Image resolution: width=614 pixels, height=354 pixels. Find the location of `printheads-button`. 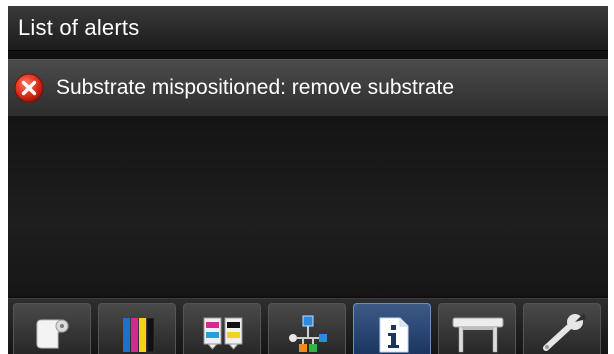

printheads-button is located at coordinates (222, 328).